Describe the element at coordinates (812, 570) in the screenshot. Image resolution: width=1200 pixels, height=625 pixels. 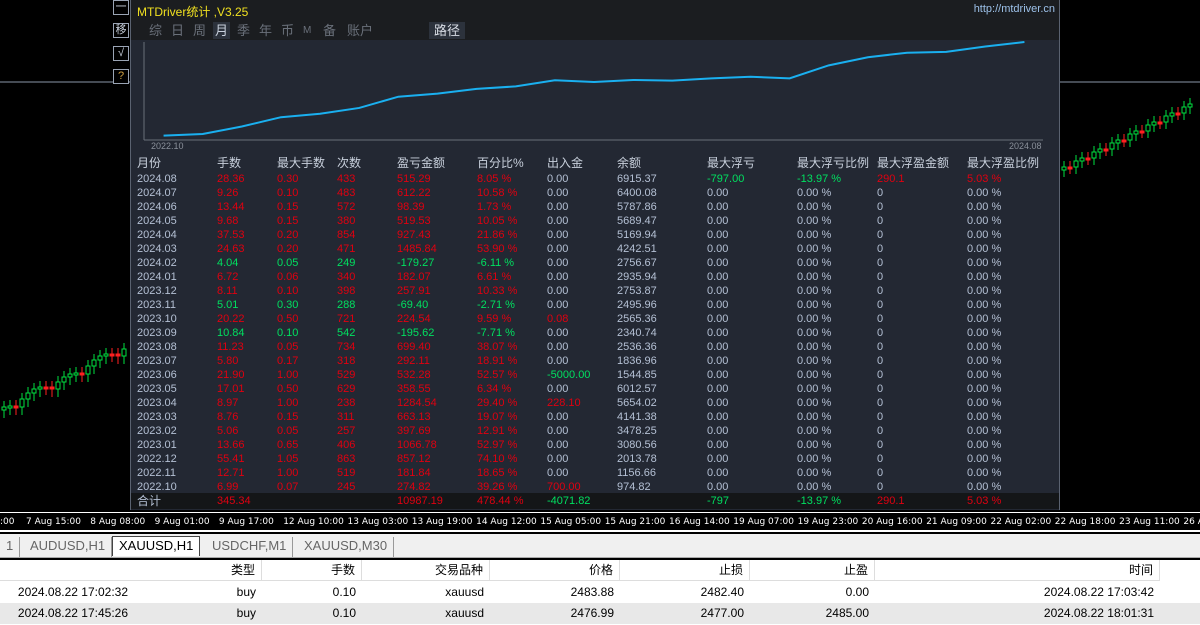
I see `orders-column-header: 止盈` at that location.